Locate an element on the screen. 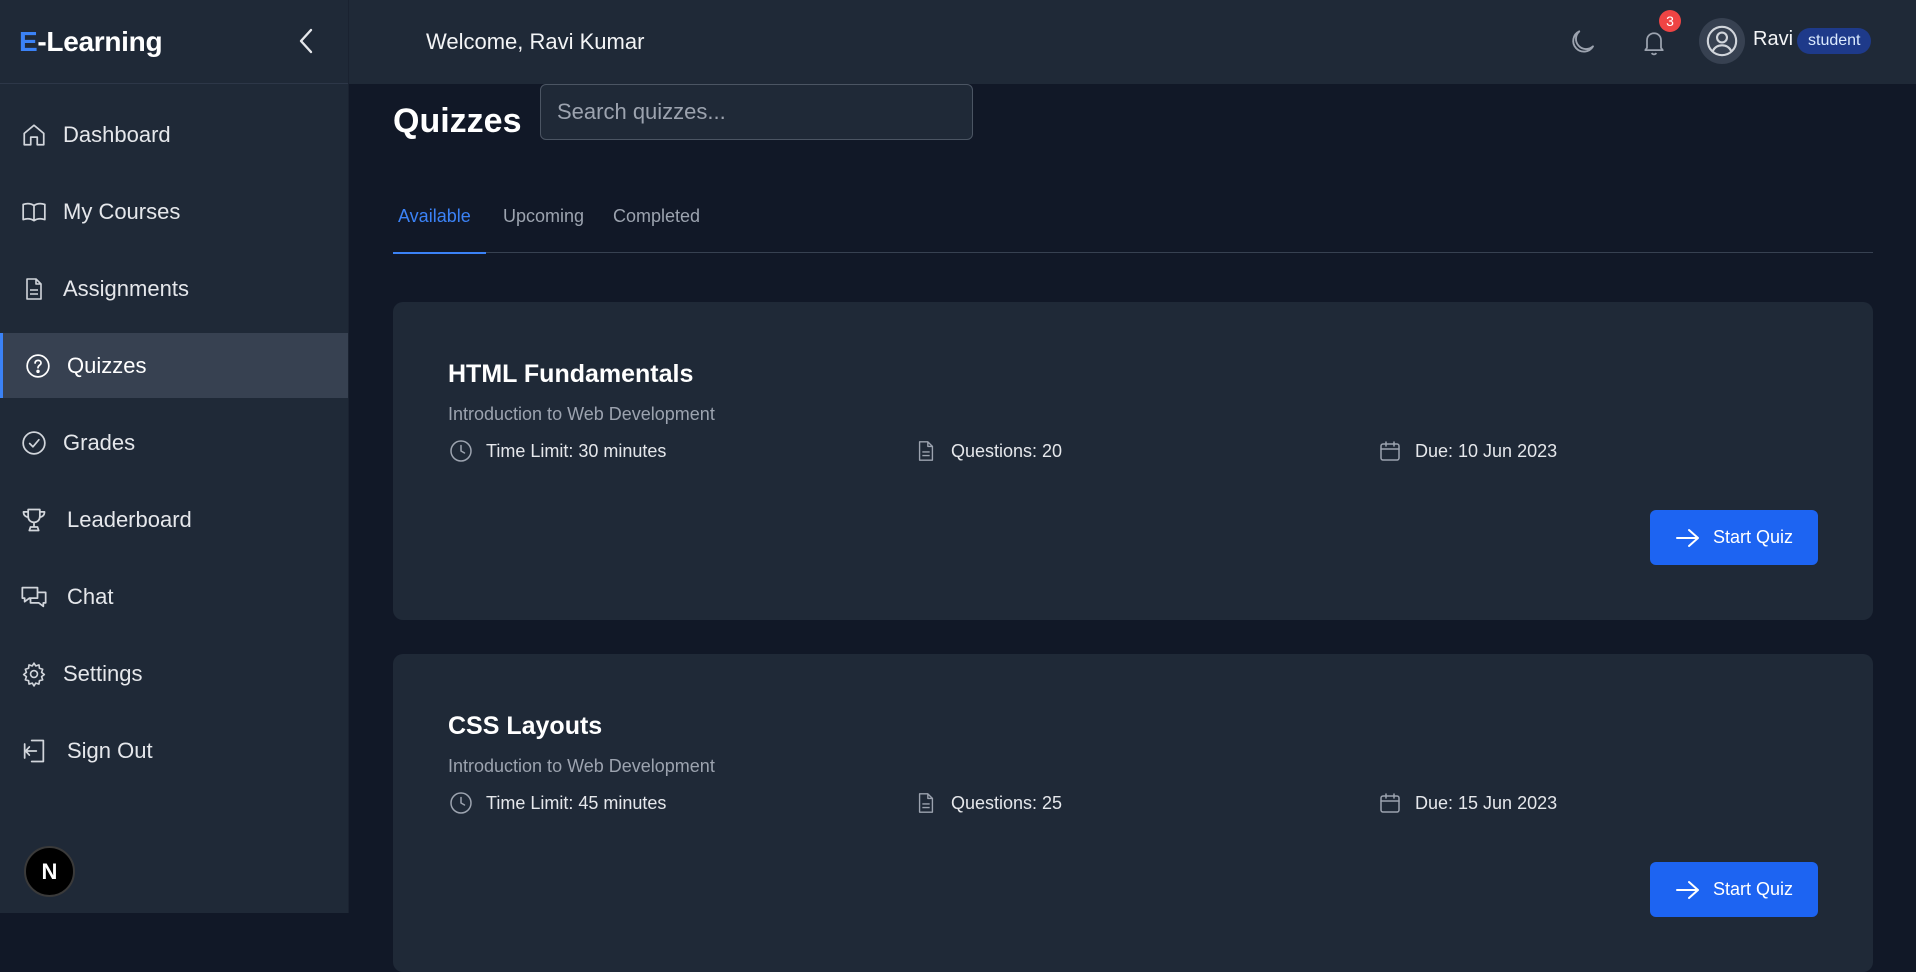  sidebar-item-label: Sign Out is located at coordinates (110, 750).